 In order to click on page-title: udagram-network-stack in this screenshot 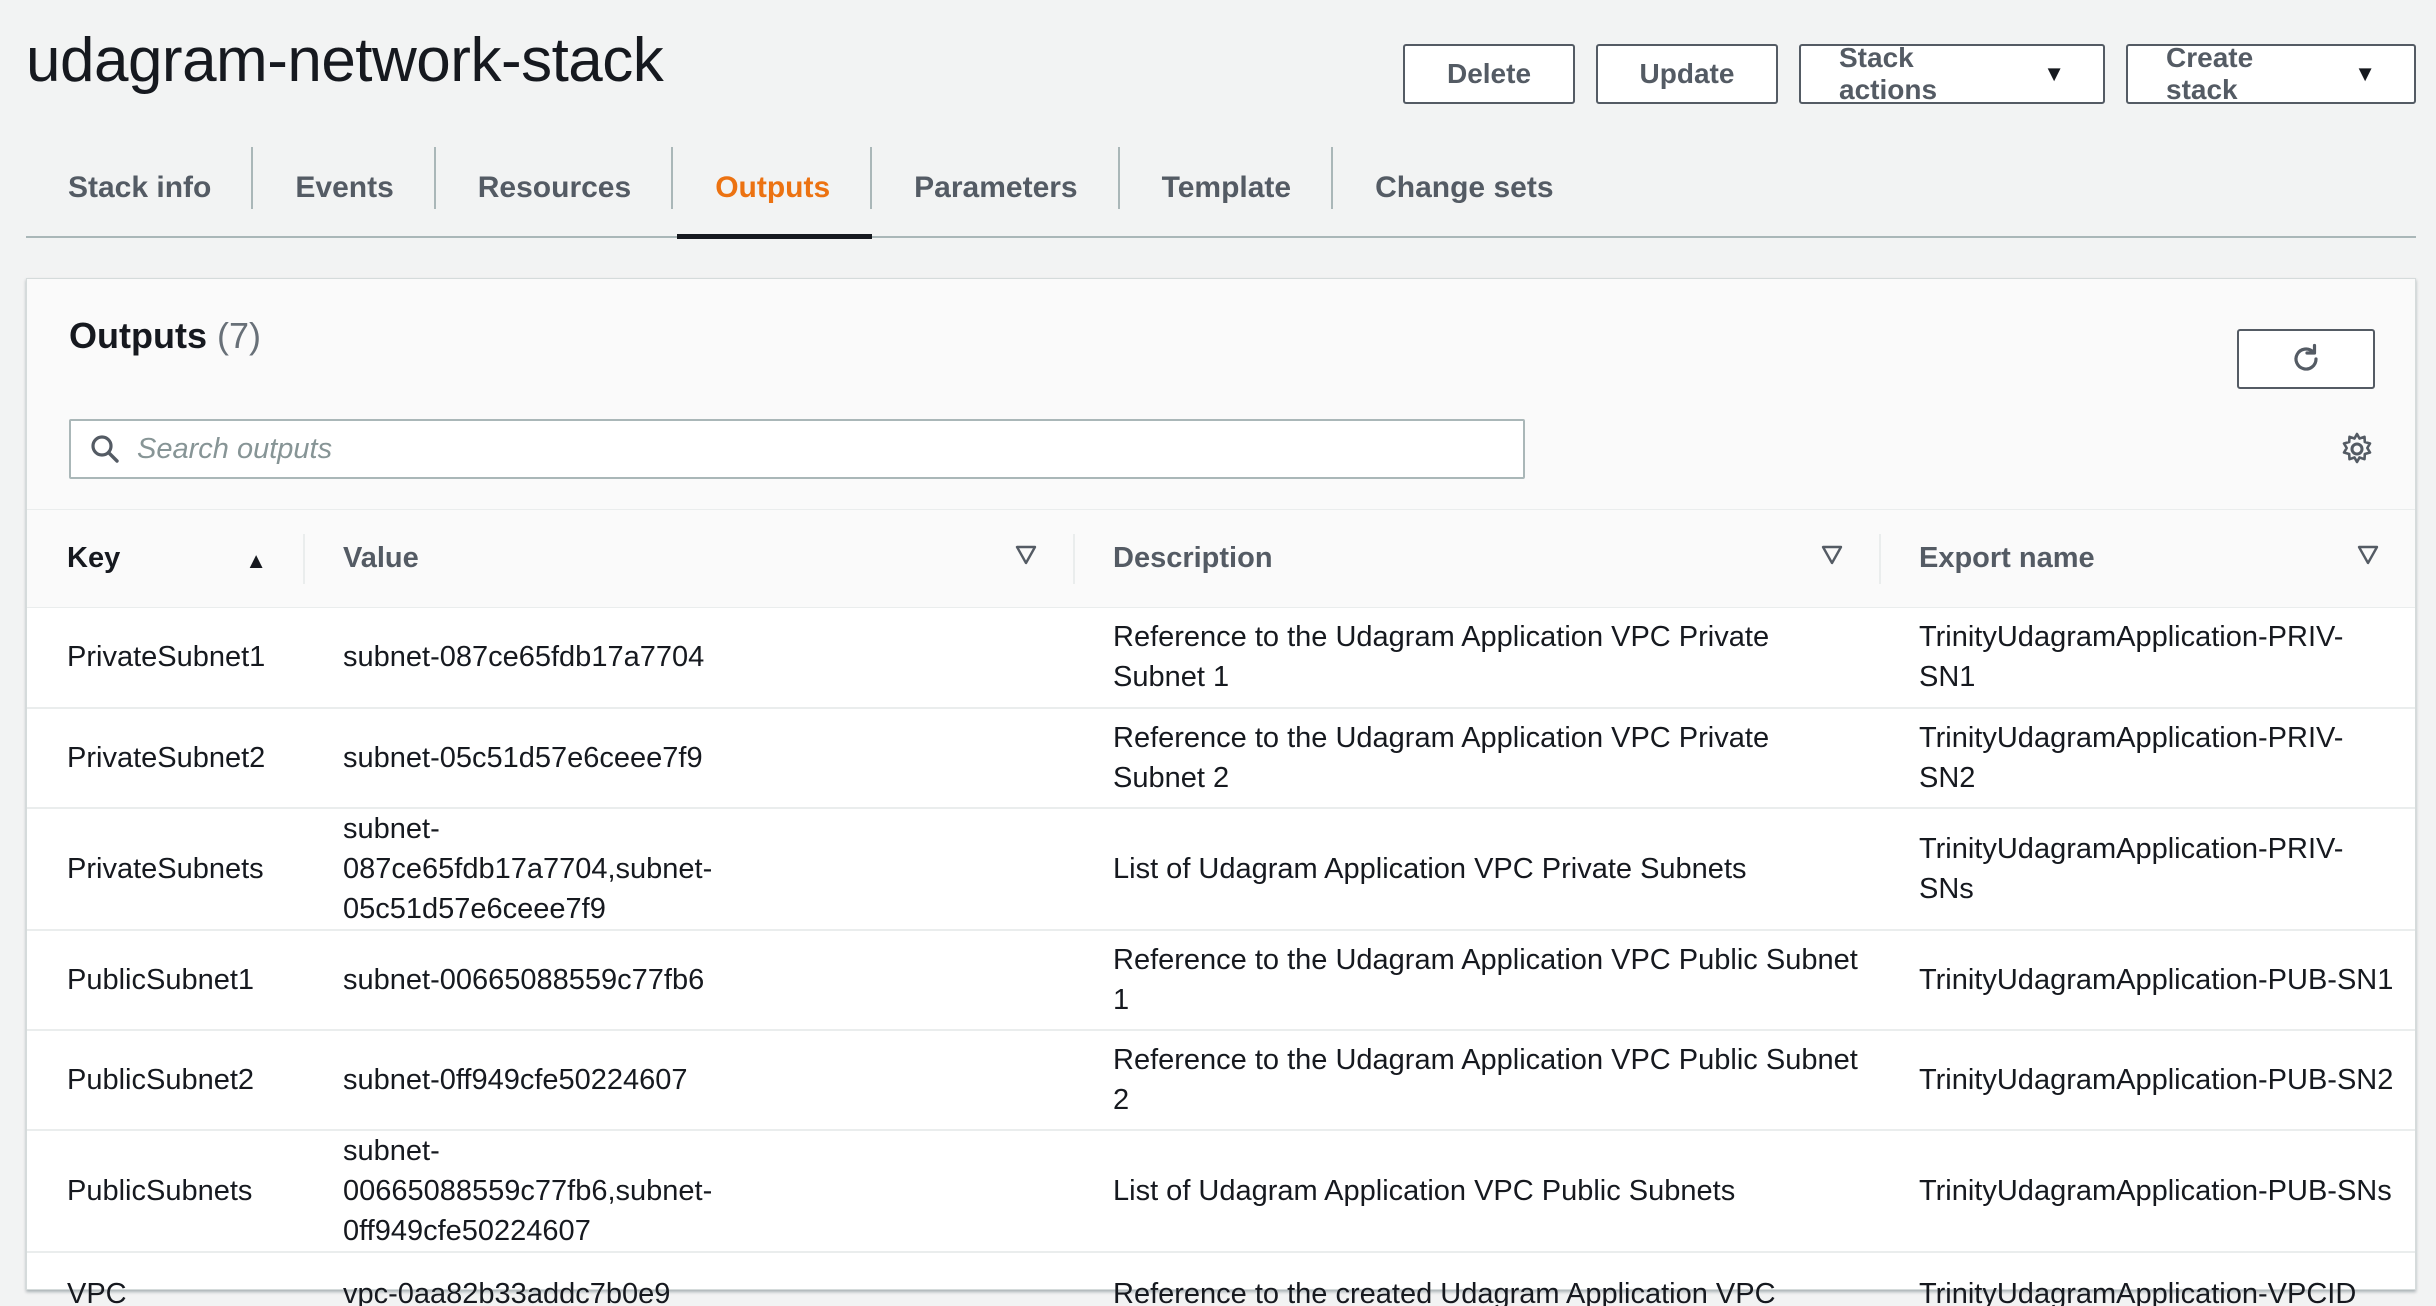, I will do `click(345, 60)`.